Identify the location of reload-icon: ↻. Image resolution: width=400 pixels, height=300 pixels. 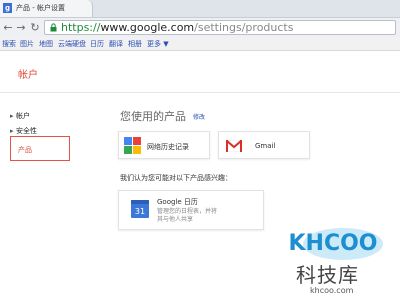
(35, 28).